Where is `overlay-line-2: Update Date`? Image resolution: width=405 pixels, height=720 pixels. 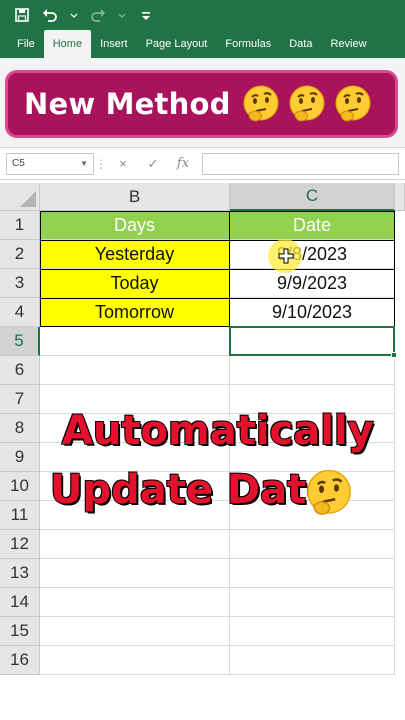 overlay-line-2: Update Date is located at coordinates (191, 490).